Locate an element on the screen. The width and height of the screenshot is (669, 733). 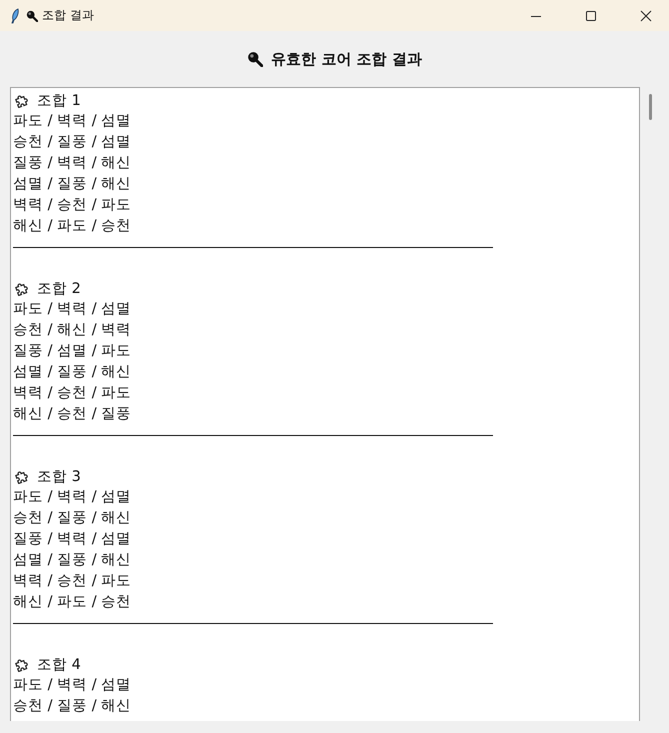
feather-icon is located at coordinates (15, 16).